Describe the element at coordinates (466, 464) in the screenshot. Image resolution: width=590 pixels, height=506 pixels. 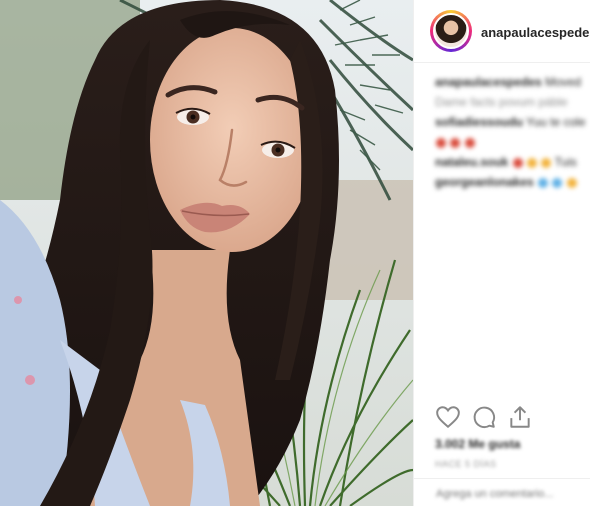
I see `post-date: HACE 5 DÍAS` at that location.